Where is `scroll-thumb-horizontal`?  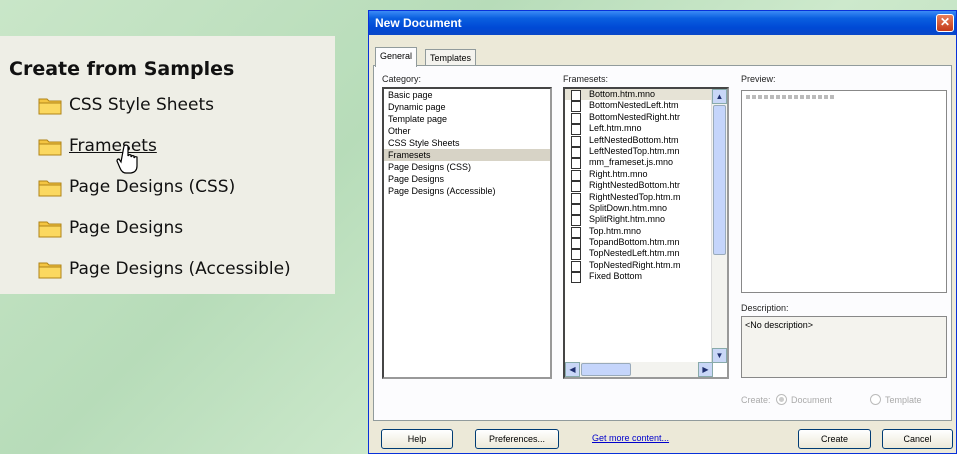
scroll-thumb-horizontal is located at coordinates (606, 369).